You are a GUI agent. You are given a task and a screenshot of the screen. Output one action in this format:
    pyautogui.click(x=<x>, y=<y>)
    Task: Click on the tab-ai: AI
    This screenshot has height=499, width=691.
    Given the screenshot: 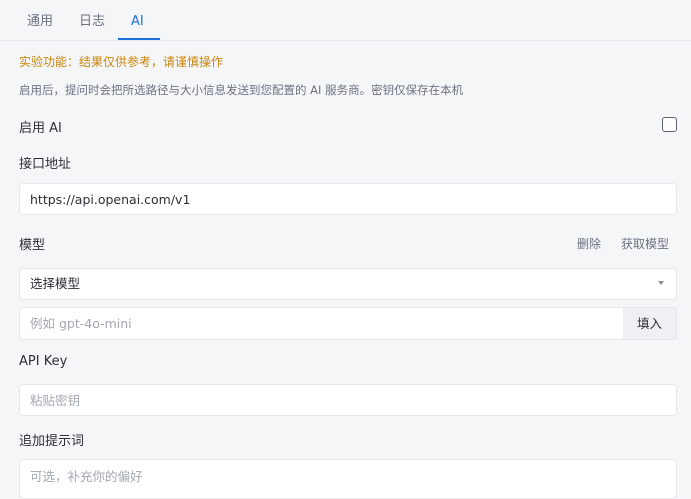 What is the action you would take?
    pyautogui.click(x=137, y=20)
    